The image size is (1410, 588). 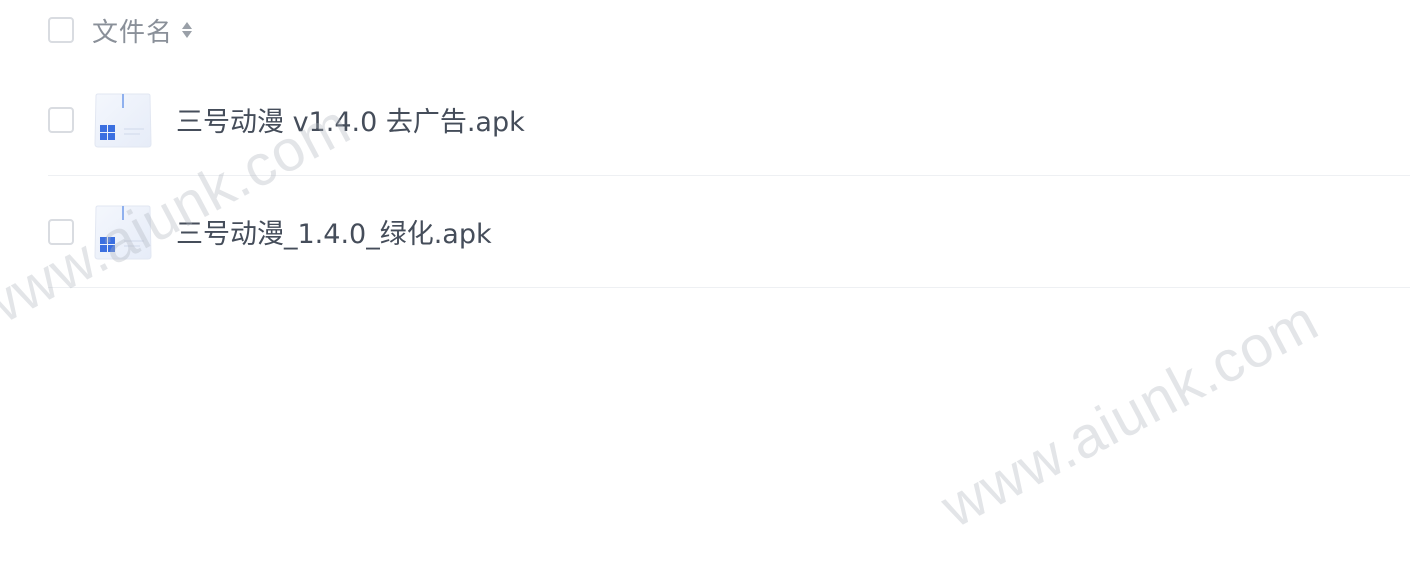 I want to click on sort-icon, so click(x=187, y=30).